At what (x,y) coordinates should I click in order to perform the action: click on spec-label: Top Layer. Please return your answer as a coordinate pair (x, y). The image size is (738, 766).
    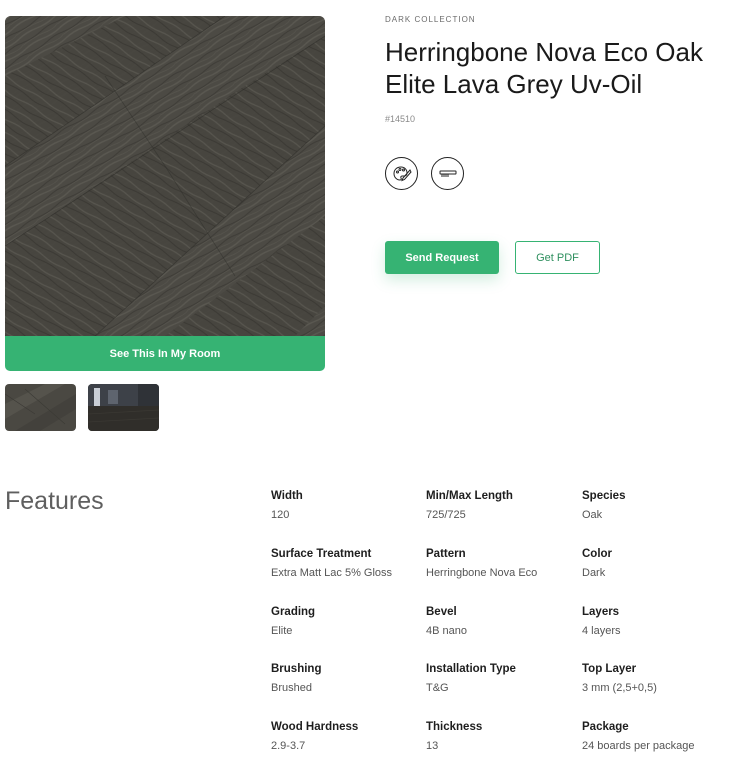
    Looking at the image, I should click on (609, 669).